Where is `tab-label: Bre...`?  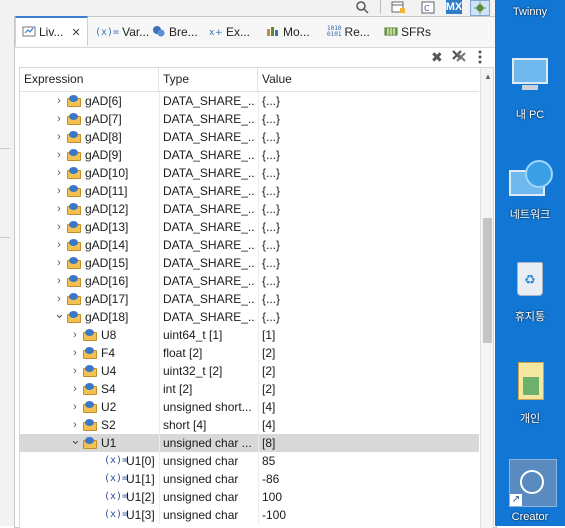 tab-label: Bre... is located at coordinates (183, 32).